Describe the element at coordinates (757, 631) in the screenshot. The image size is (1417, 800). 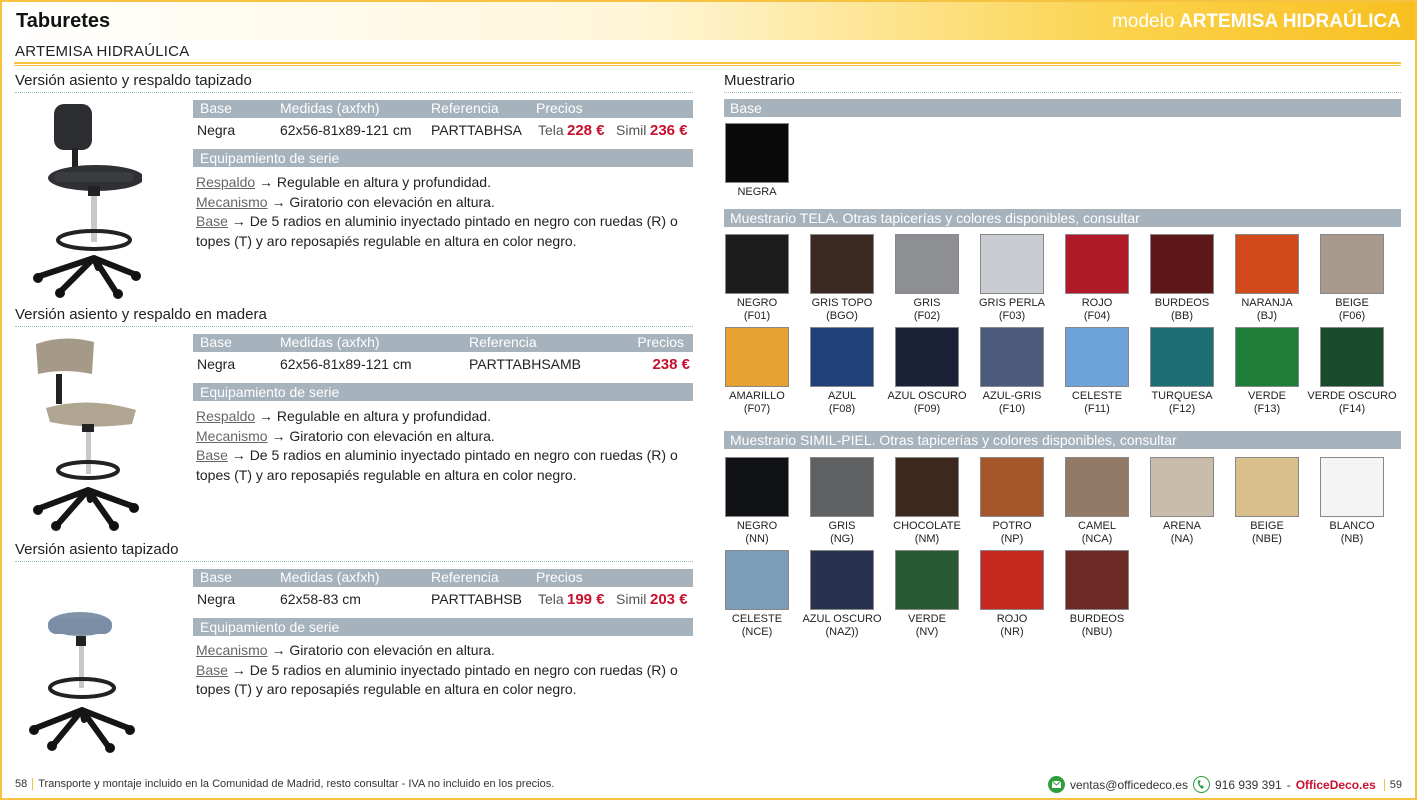
I see `swatch-code: (NCE)` at that location.